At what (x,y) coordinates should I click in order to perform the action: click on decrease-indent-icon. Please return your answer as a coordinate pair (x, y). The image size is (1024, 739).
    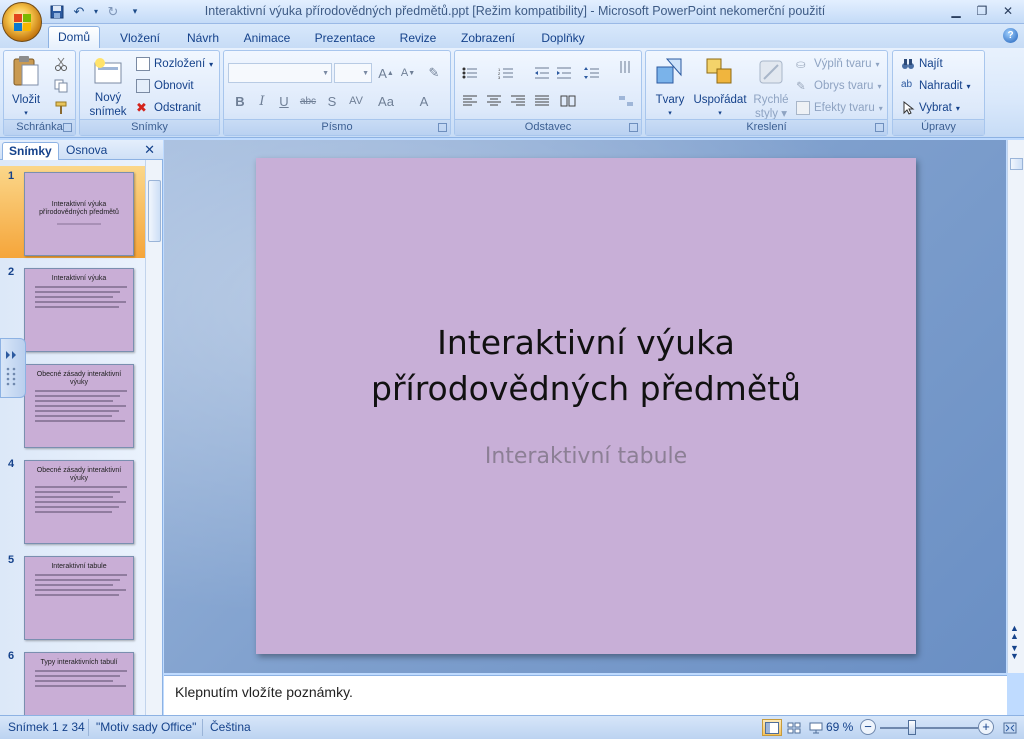
    Looking at the image, I should click on (542, 73).